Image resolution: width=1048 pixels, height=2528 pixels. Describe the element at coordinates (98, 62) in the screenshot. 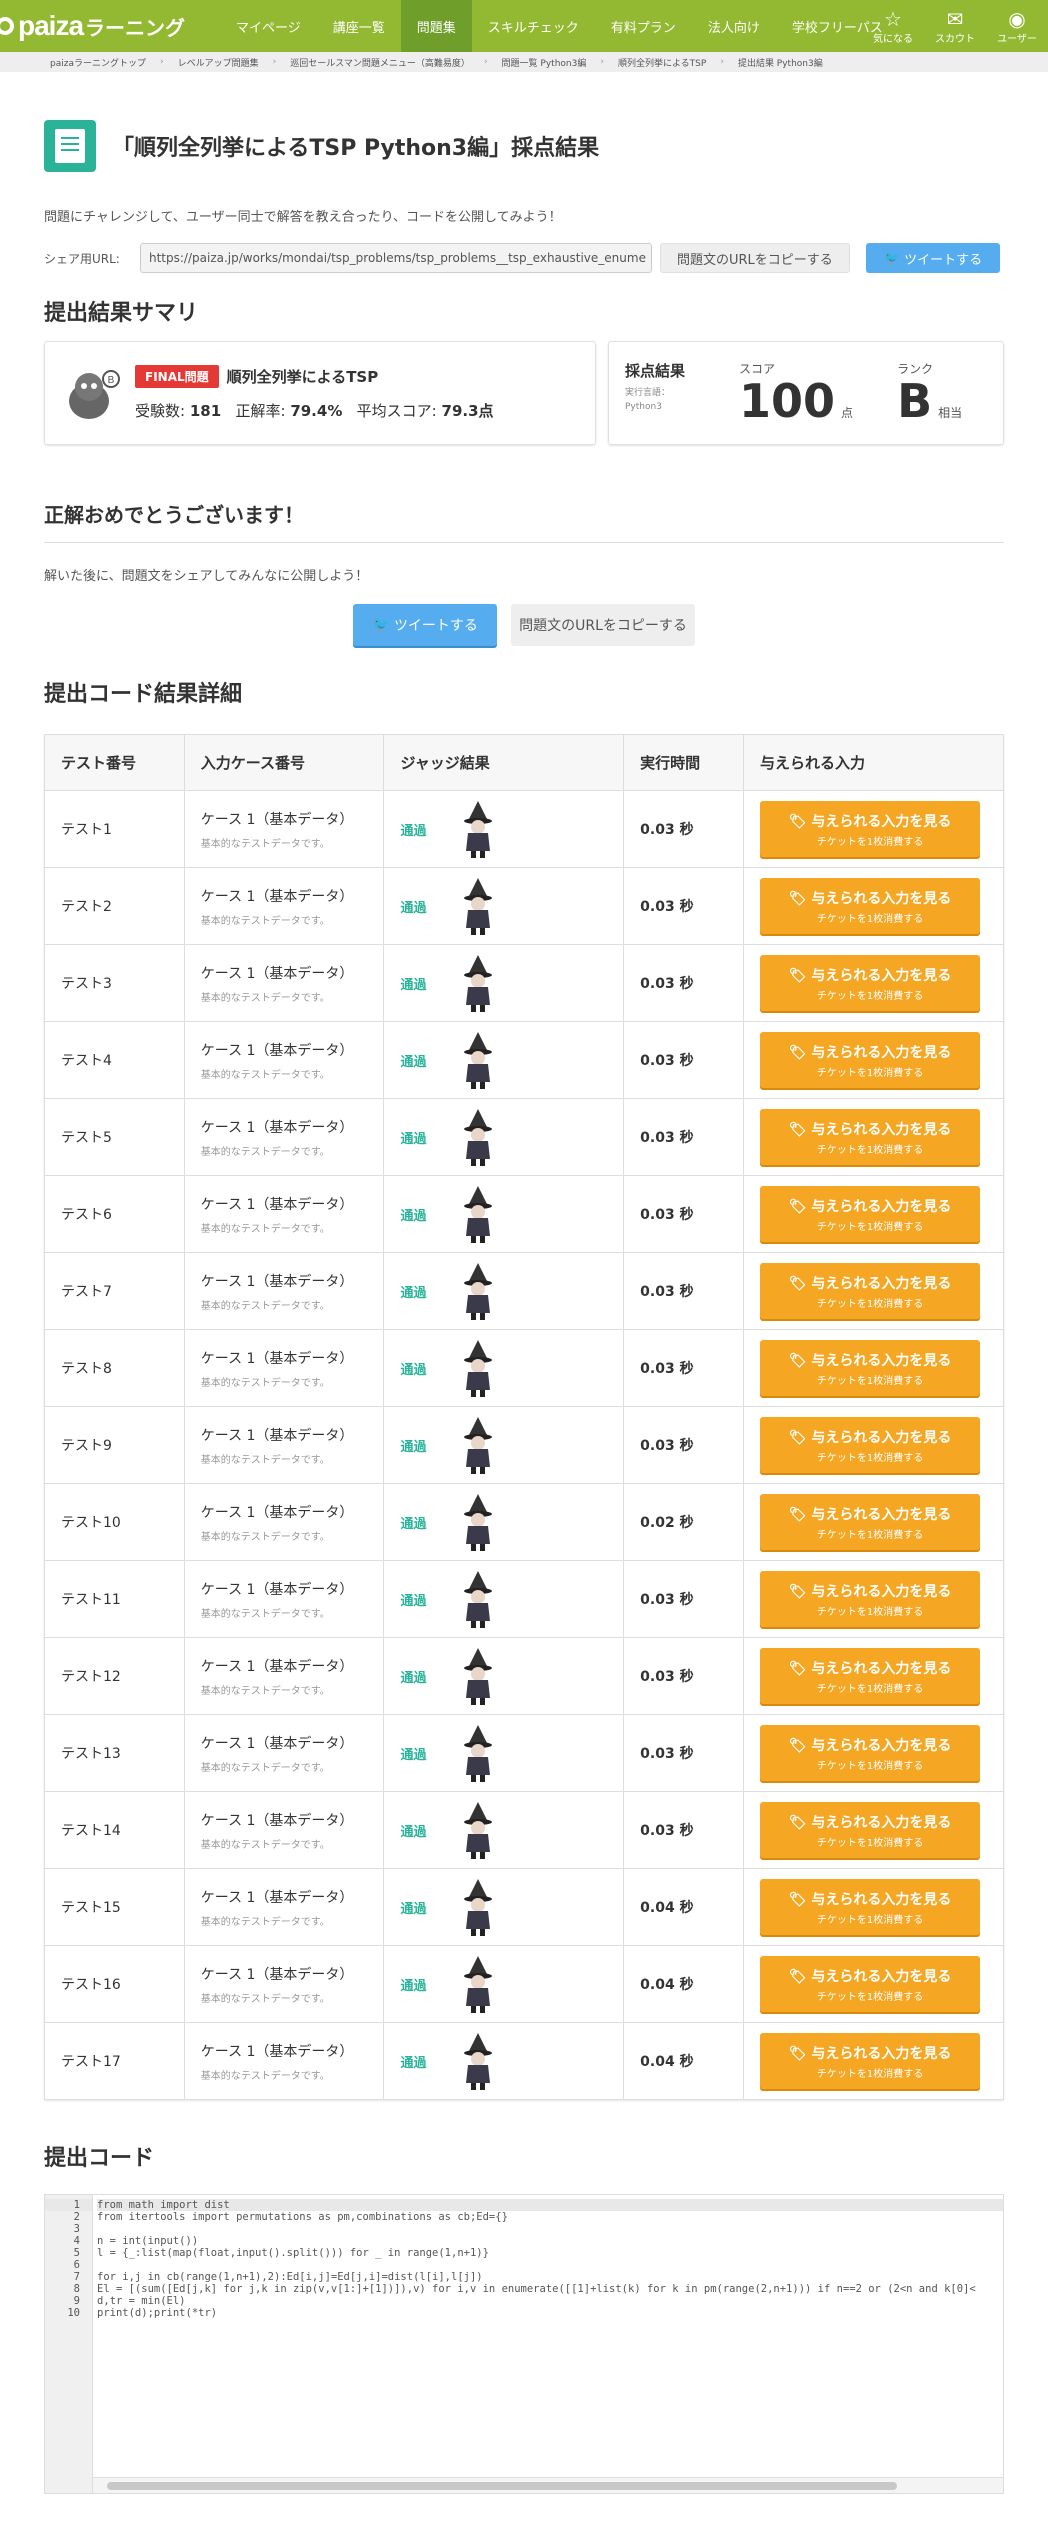

I see `breadcrumb-item: paizaラーニングトップ` at that location.